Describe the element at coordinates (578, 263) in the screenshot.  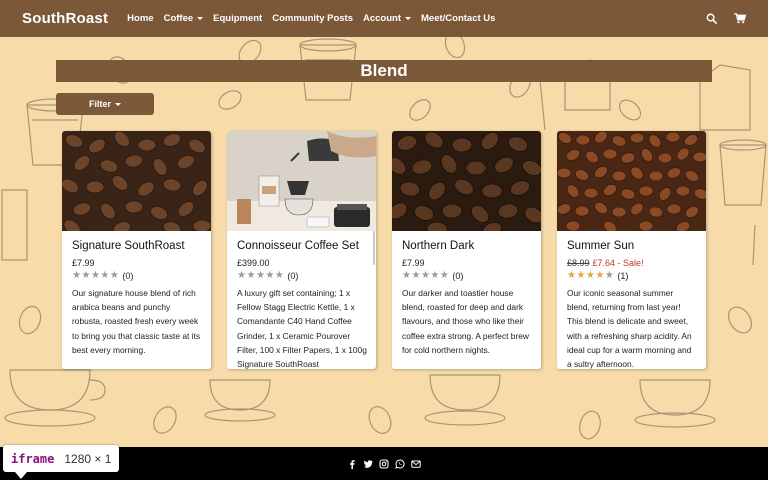
I see `old-price: £8.99` at that location.